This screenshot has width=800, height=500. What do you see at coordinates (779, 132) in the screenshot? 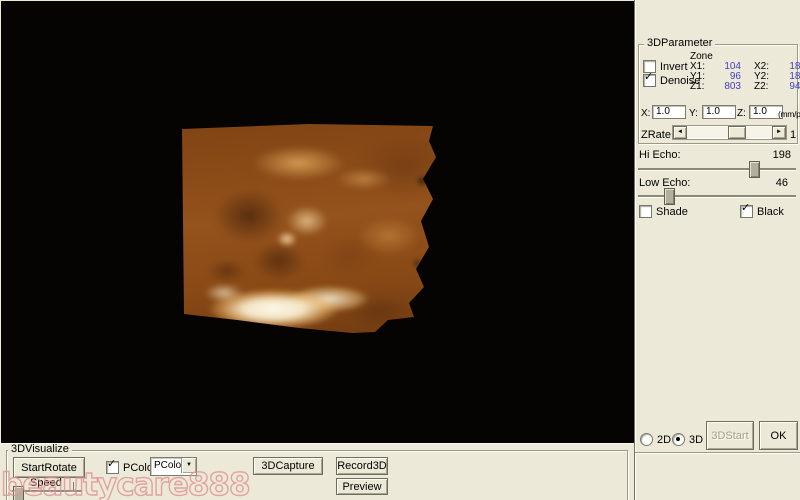
I see `scroll-right-arrow-icon: ►` at bounding box center [779, 132].